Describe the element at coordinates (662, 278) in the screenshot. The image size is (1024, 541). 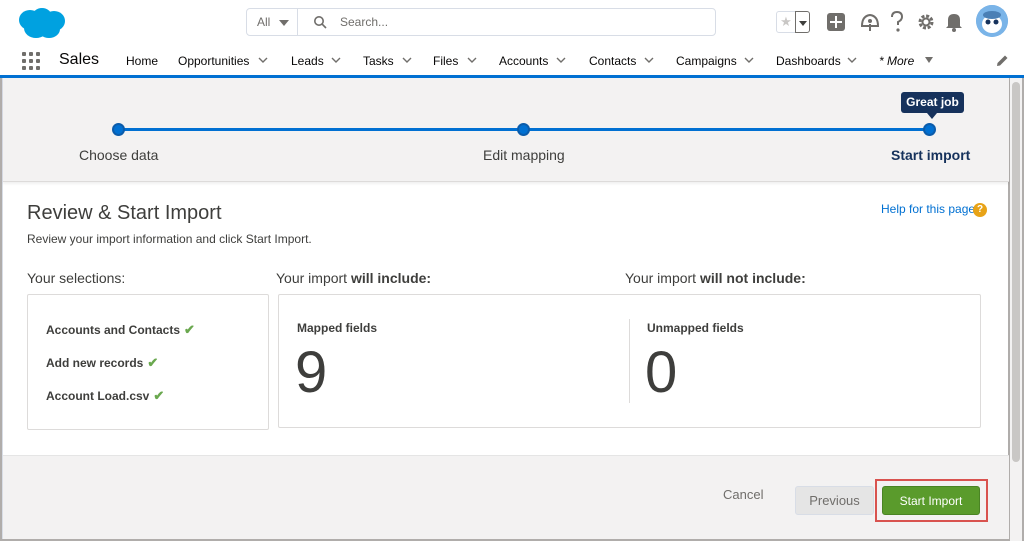
I see `will-not-include-heading-prefix: Your import` at that location.